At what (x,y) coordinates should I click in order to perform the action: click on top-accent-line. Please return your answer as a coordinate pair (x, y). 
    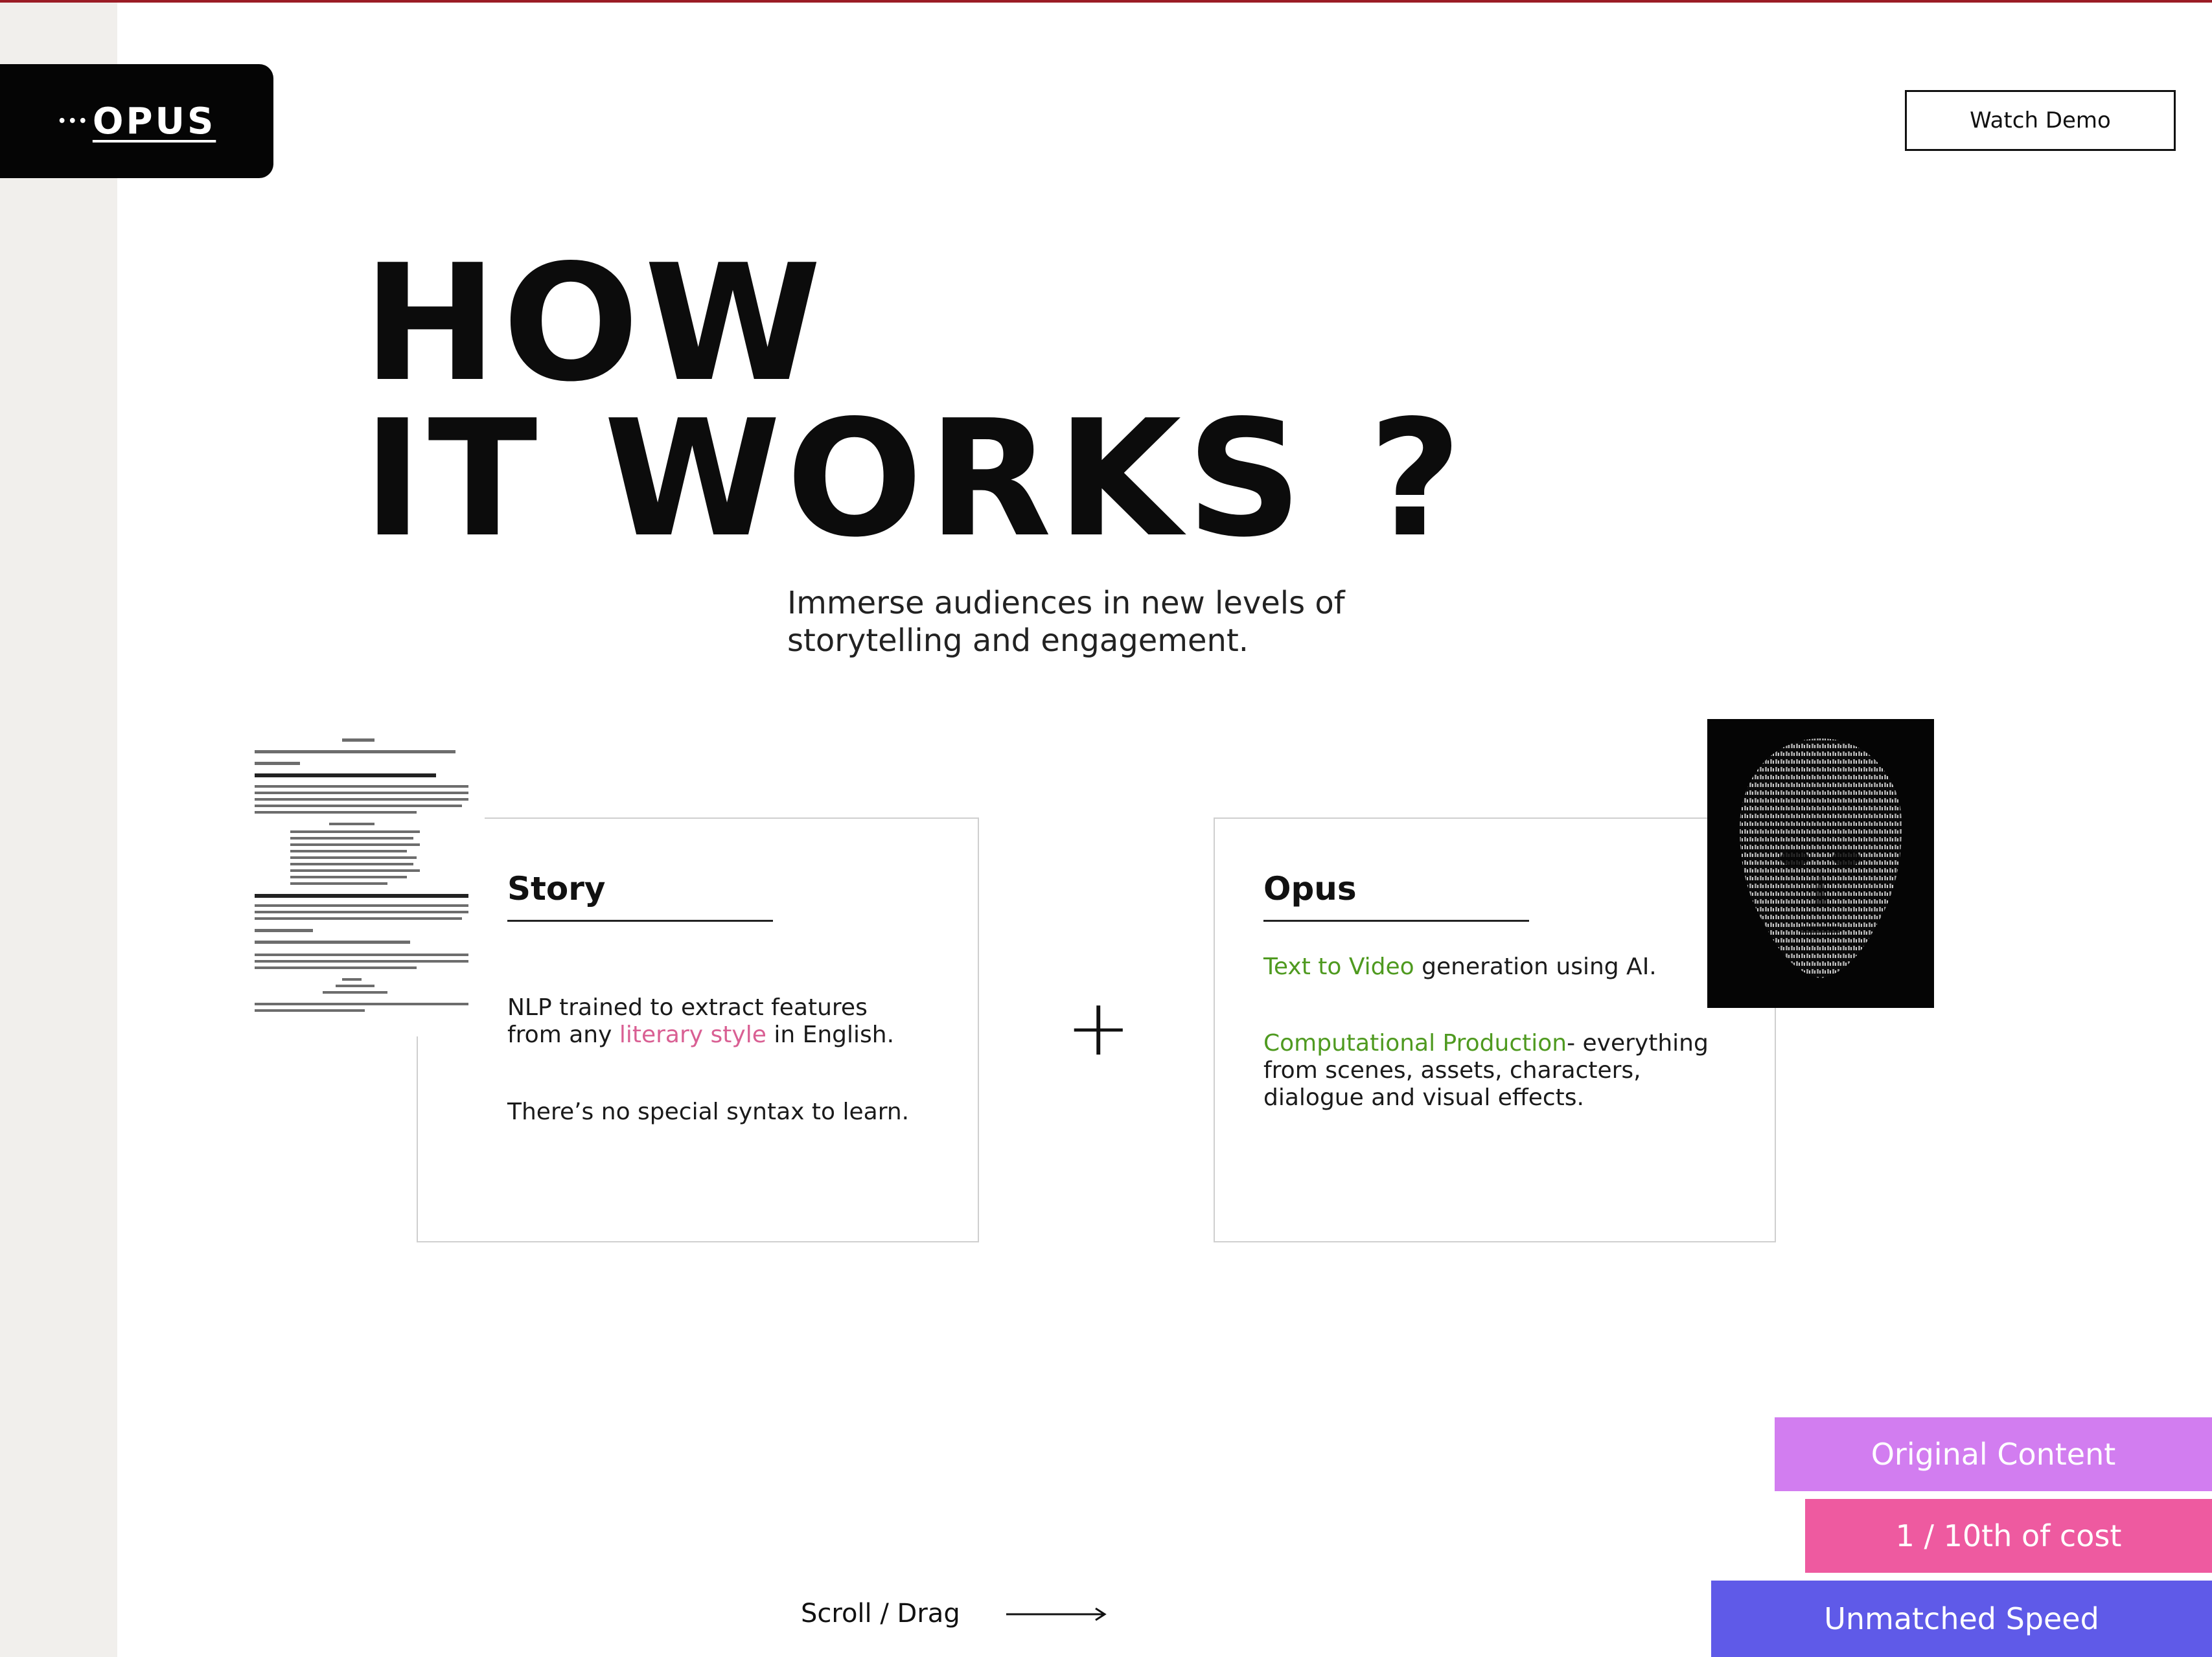
    Looking at the image, I should click on (1106, 1).